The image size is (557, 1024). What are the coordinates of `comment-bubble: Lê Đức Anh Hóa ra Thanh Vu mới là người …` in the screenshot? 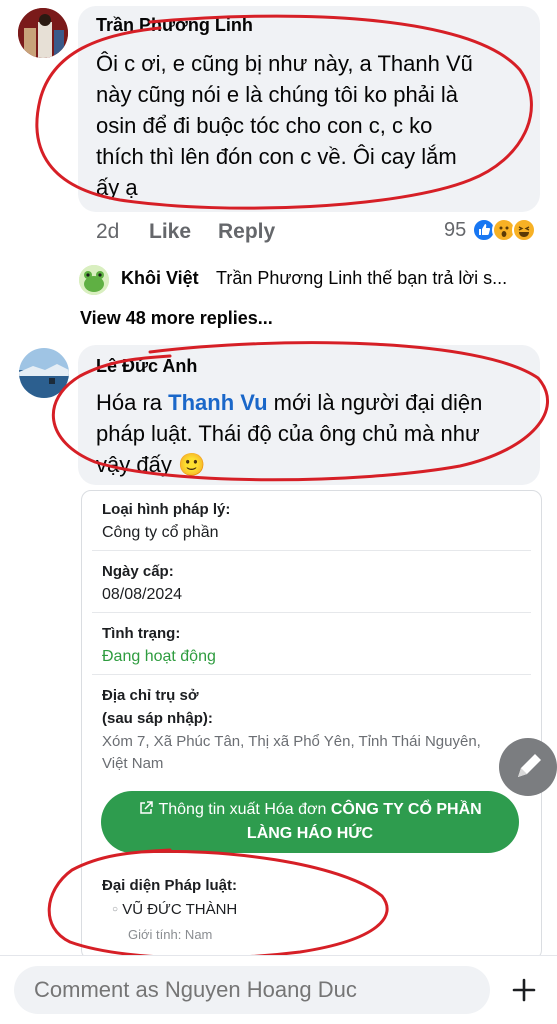 It's located at (309, 415).